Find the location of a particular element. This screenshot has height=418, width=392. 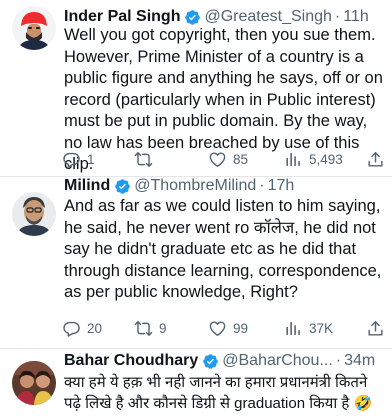

timestamp: 17h is located at coordinates (281, 186).